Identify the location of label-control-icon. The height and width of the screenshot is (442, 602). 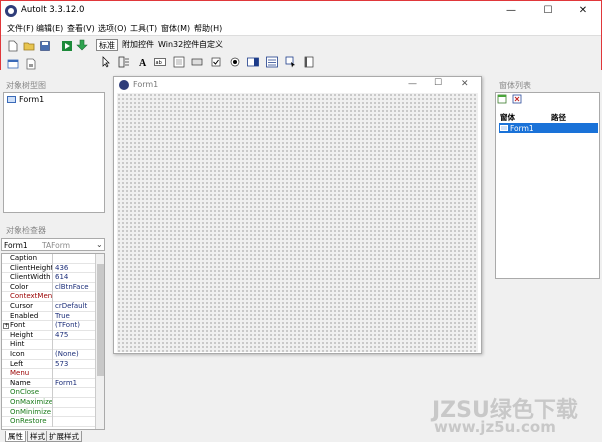
(124, 62).